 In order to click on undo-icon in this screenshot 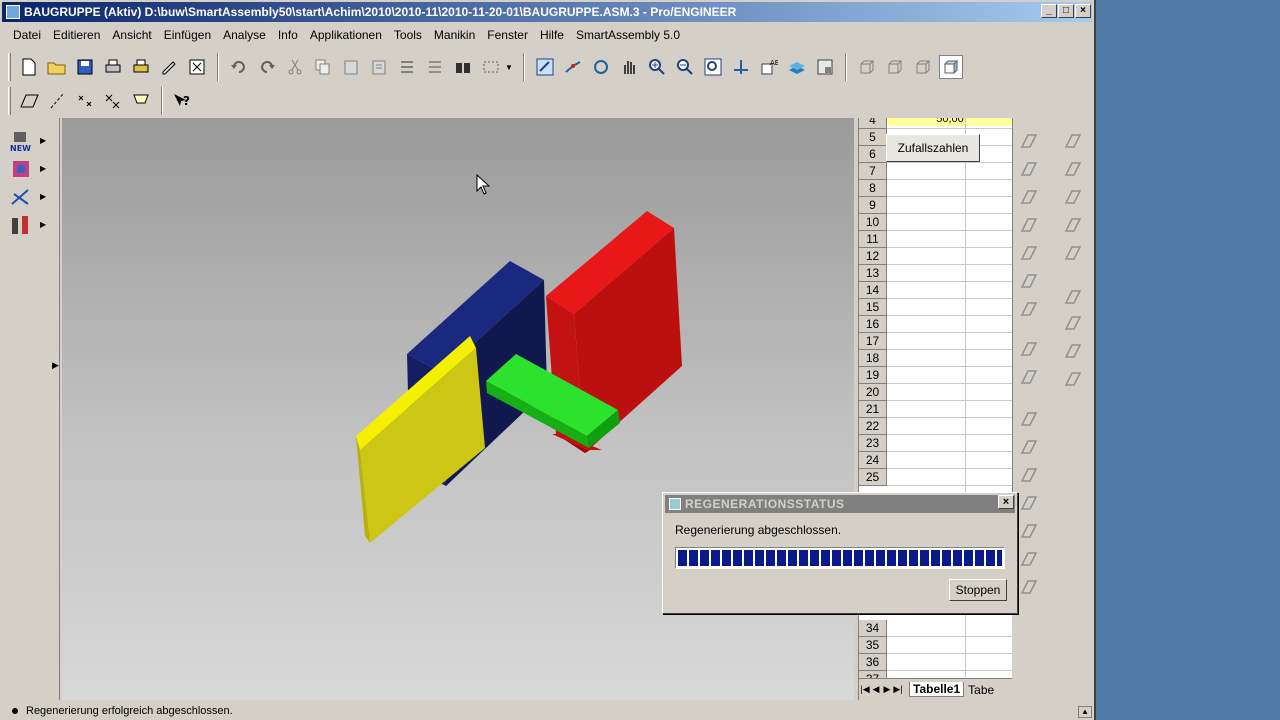, I will do `click(239, 67)`.